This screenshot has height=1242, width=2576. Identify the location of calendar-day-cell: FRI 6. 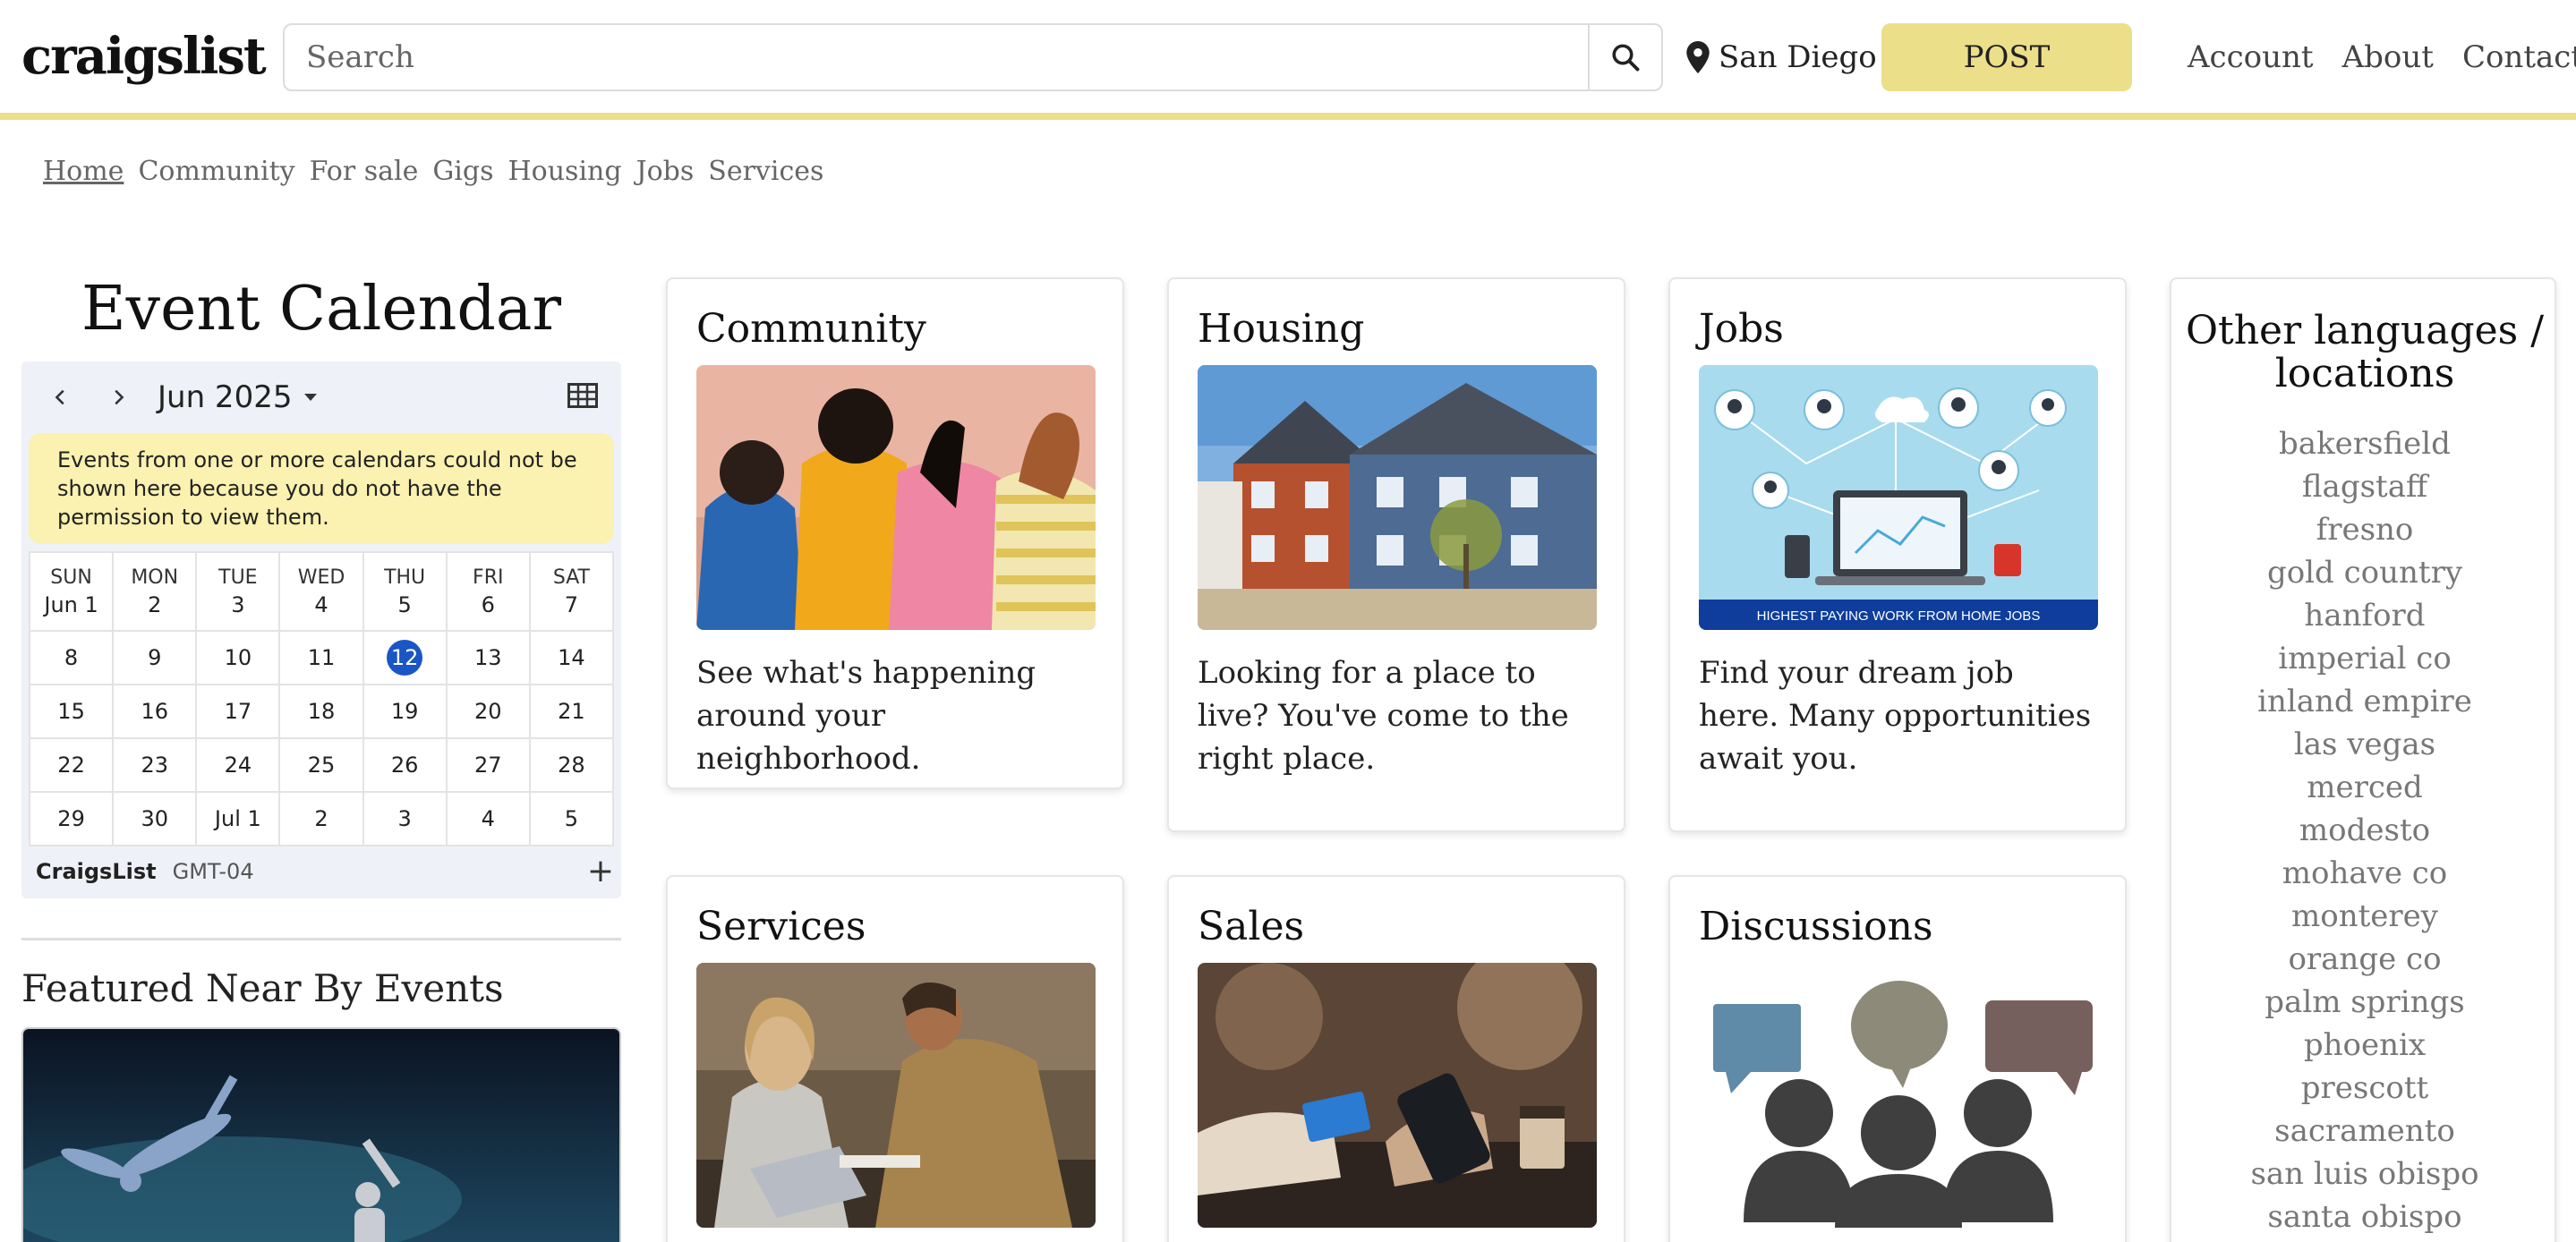
(488, 591).